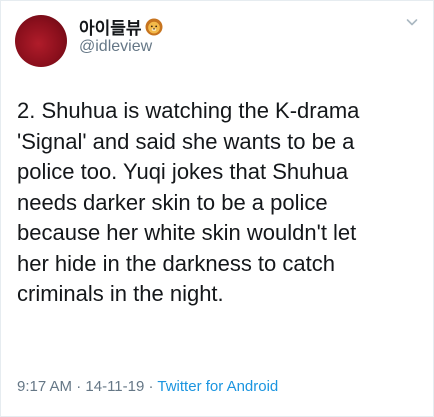 This screenshot has height=417, width=434. Describe the element at coordinates (115, 47) in the screenshot. I see `user-handle: @idleview` at that location.